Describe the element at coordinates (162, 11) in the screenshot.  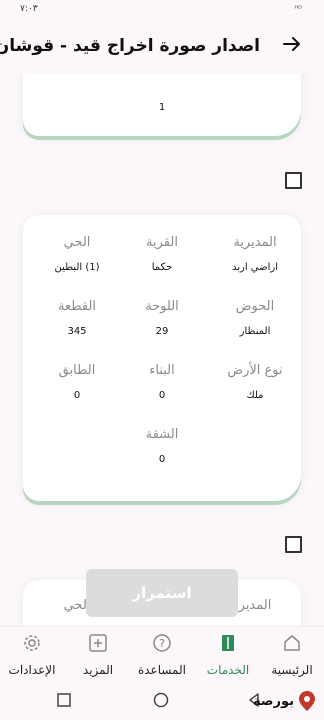
I see `status-bar: ٧:٠٣ ᴴᴰ` at that location.